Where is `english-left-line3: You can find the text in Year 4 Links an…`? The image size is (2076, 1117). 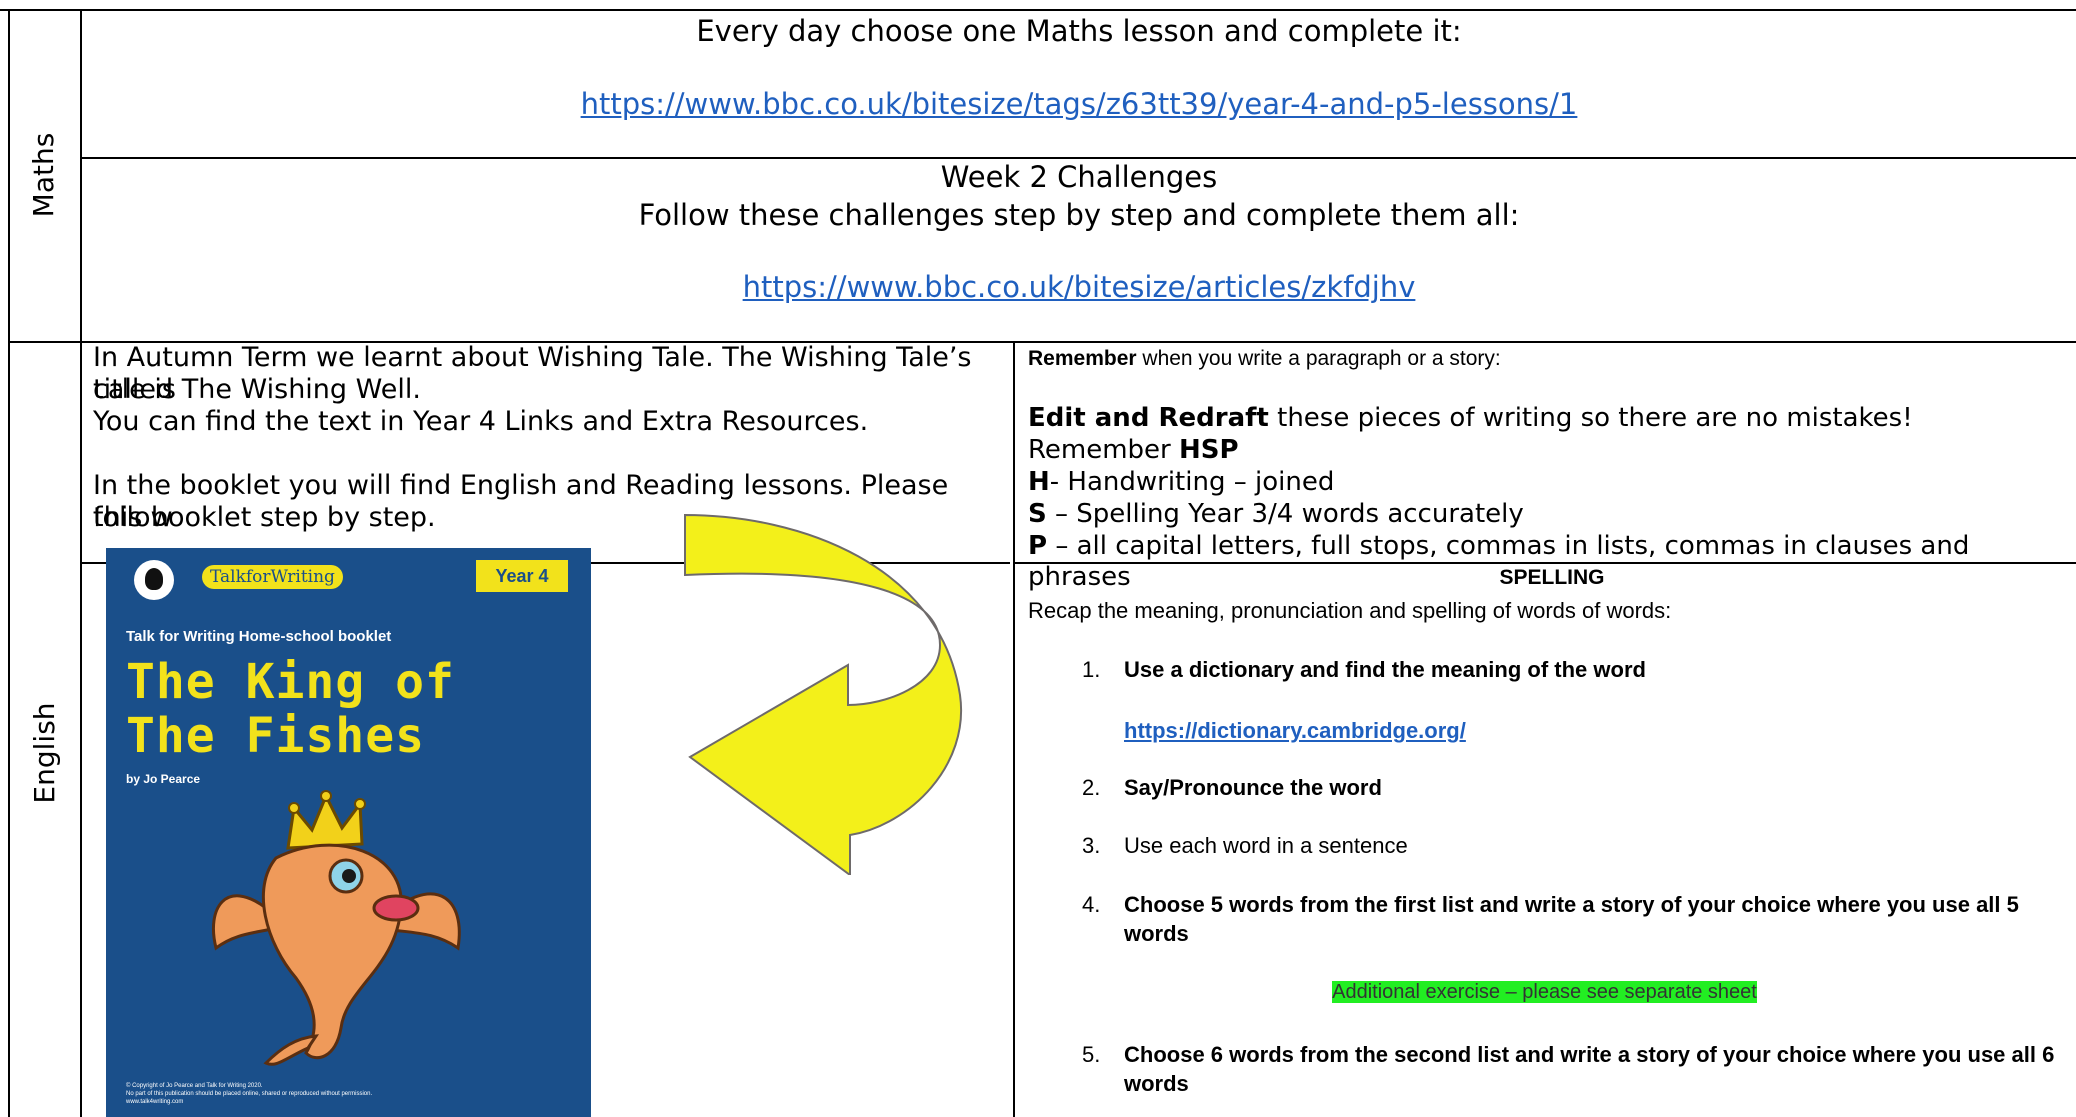 english-left-line3: You can find the text in Year 4 Links an… is located at coordinates (481, 421).